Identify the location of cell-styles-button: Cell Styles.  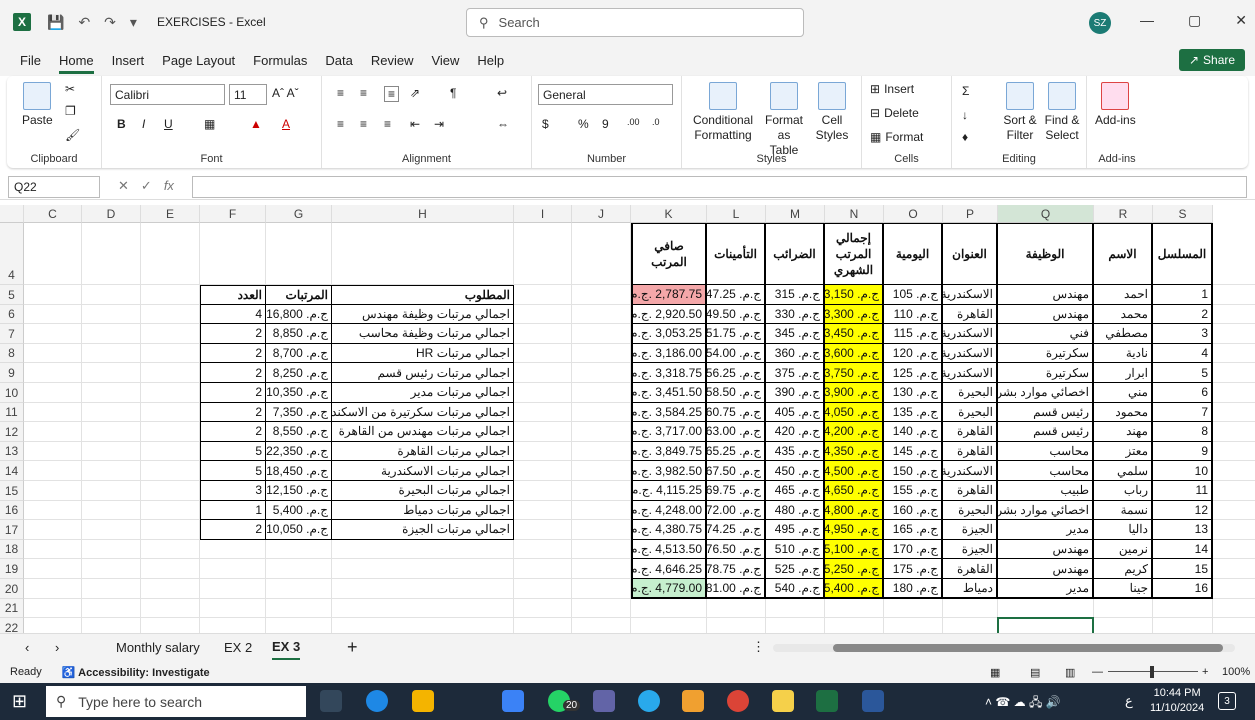
(832, 112).